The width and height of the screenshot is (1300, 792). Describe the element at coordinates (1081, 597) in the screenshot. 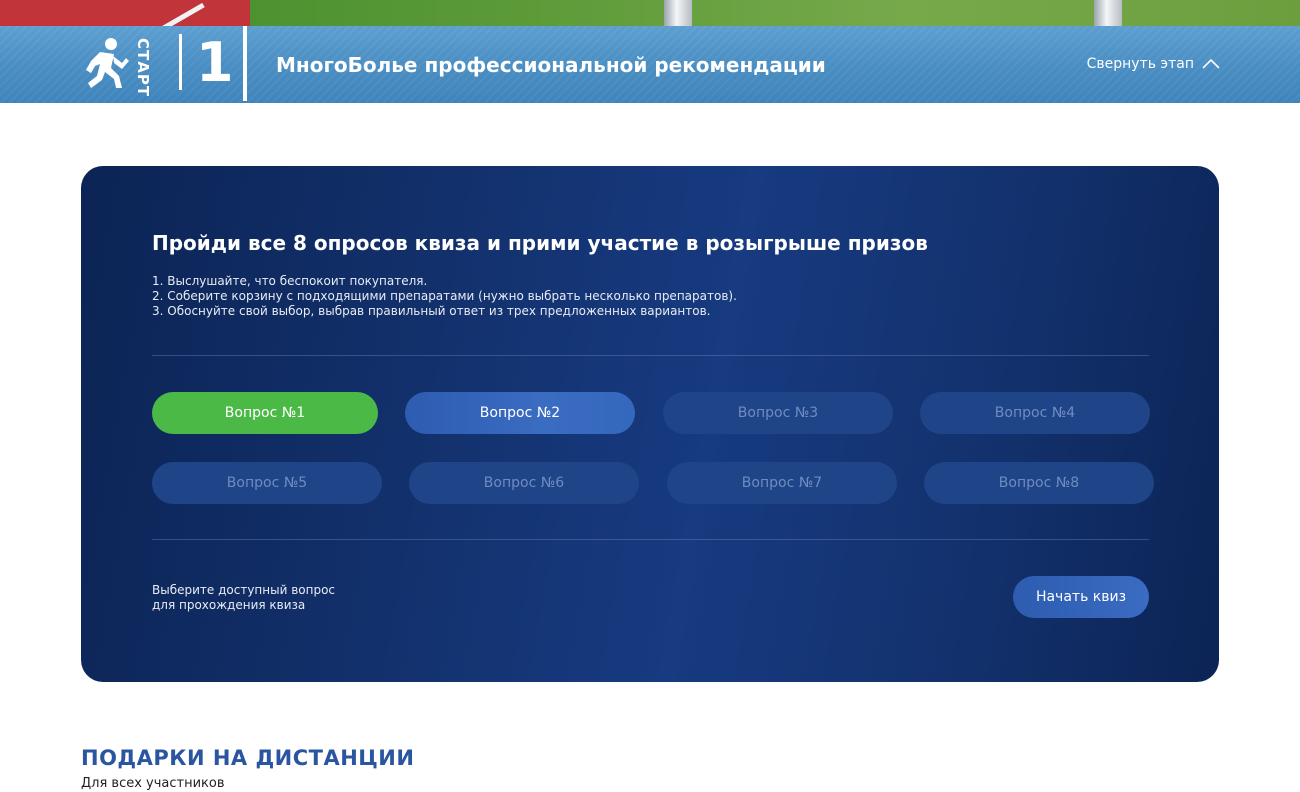

I see `start-quiz-button: Начать квиз` at that location.